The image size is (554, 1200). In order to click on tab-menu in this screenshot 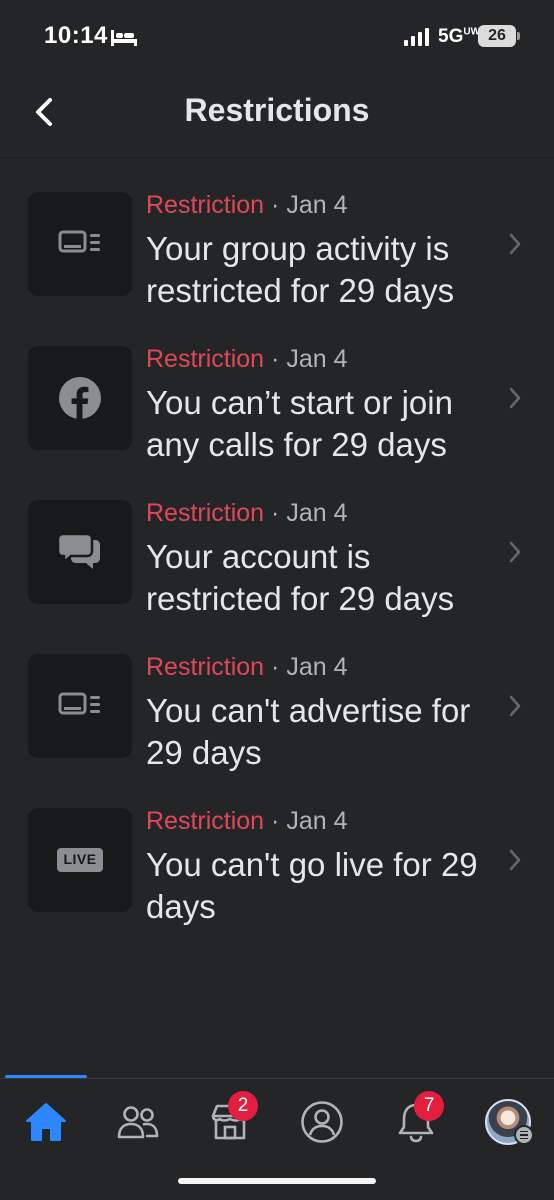, I will do `click(508, 1122)`.